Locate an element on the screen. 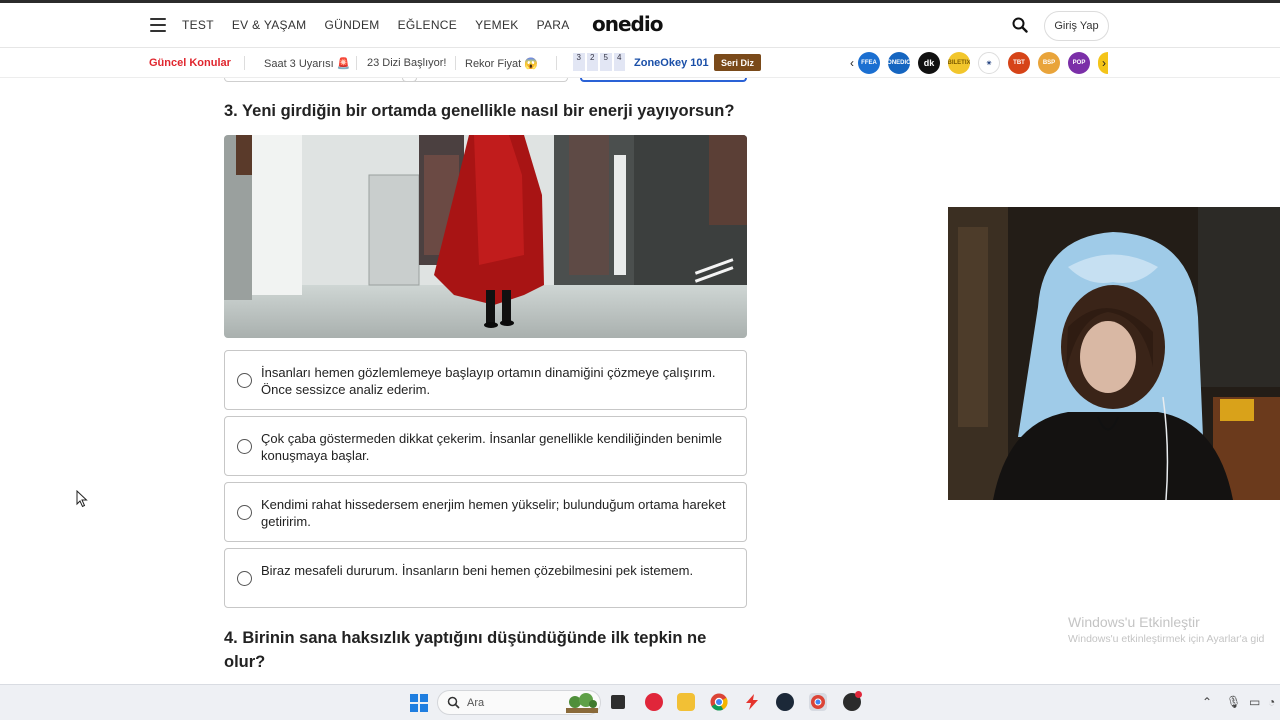 The height and width of the screenshot is (720, 1280). nav-test: TEST is located at coordinates (198, 25).